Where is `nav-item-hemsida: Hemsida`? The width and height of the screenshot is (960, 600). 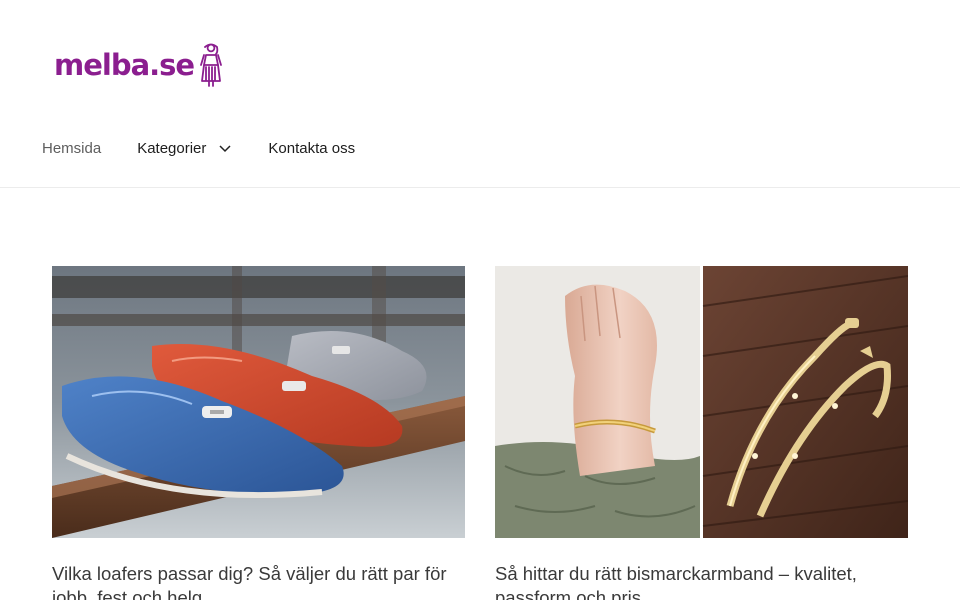
nav-item-hemsida: Hemsida is located at coordinates (71, 148).